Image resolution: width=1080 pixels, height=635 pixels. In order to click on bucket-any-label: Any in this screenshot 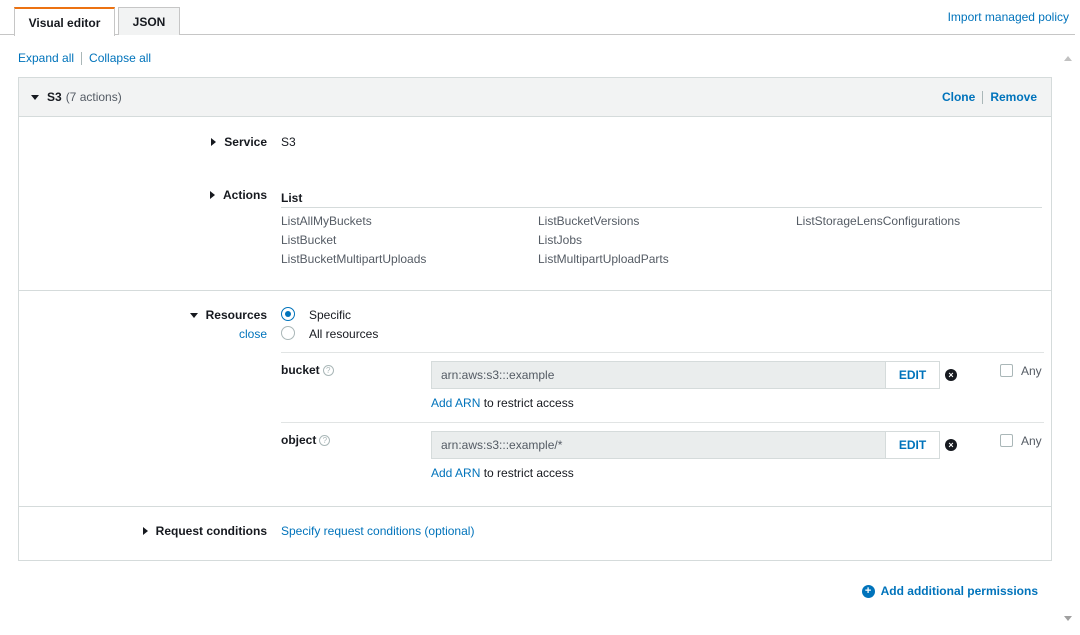, I will do `click(1031, 371)`.